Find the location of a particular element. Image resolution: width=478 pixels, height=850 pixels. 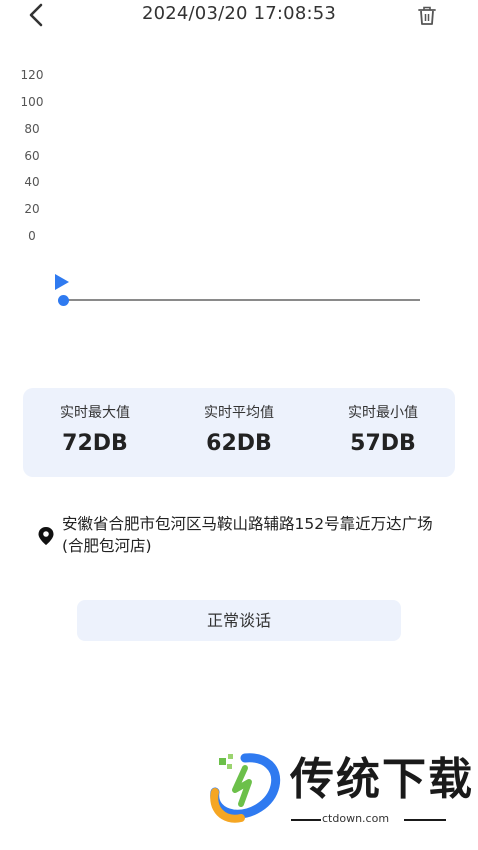

y-axis-tick: 40 is located at coordinates (32, 182).